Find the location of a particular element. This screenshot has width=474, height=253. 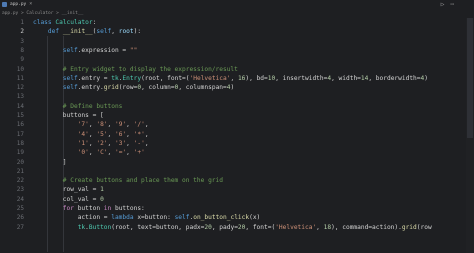

code-line: for button in buttons: is located at coordinates (89, 208).